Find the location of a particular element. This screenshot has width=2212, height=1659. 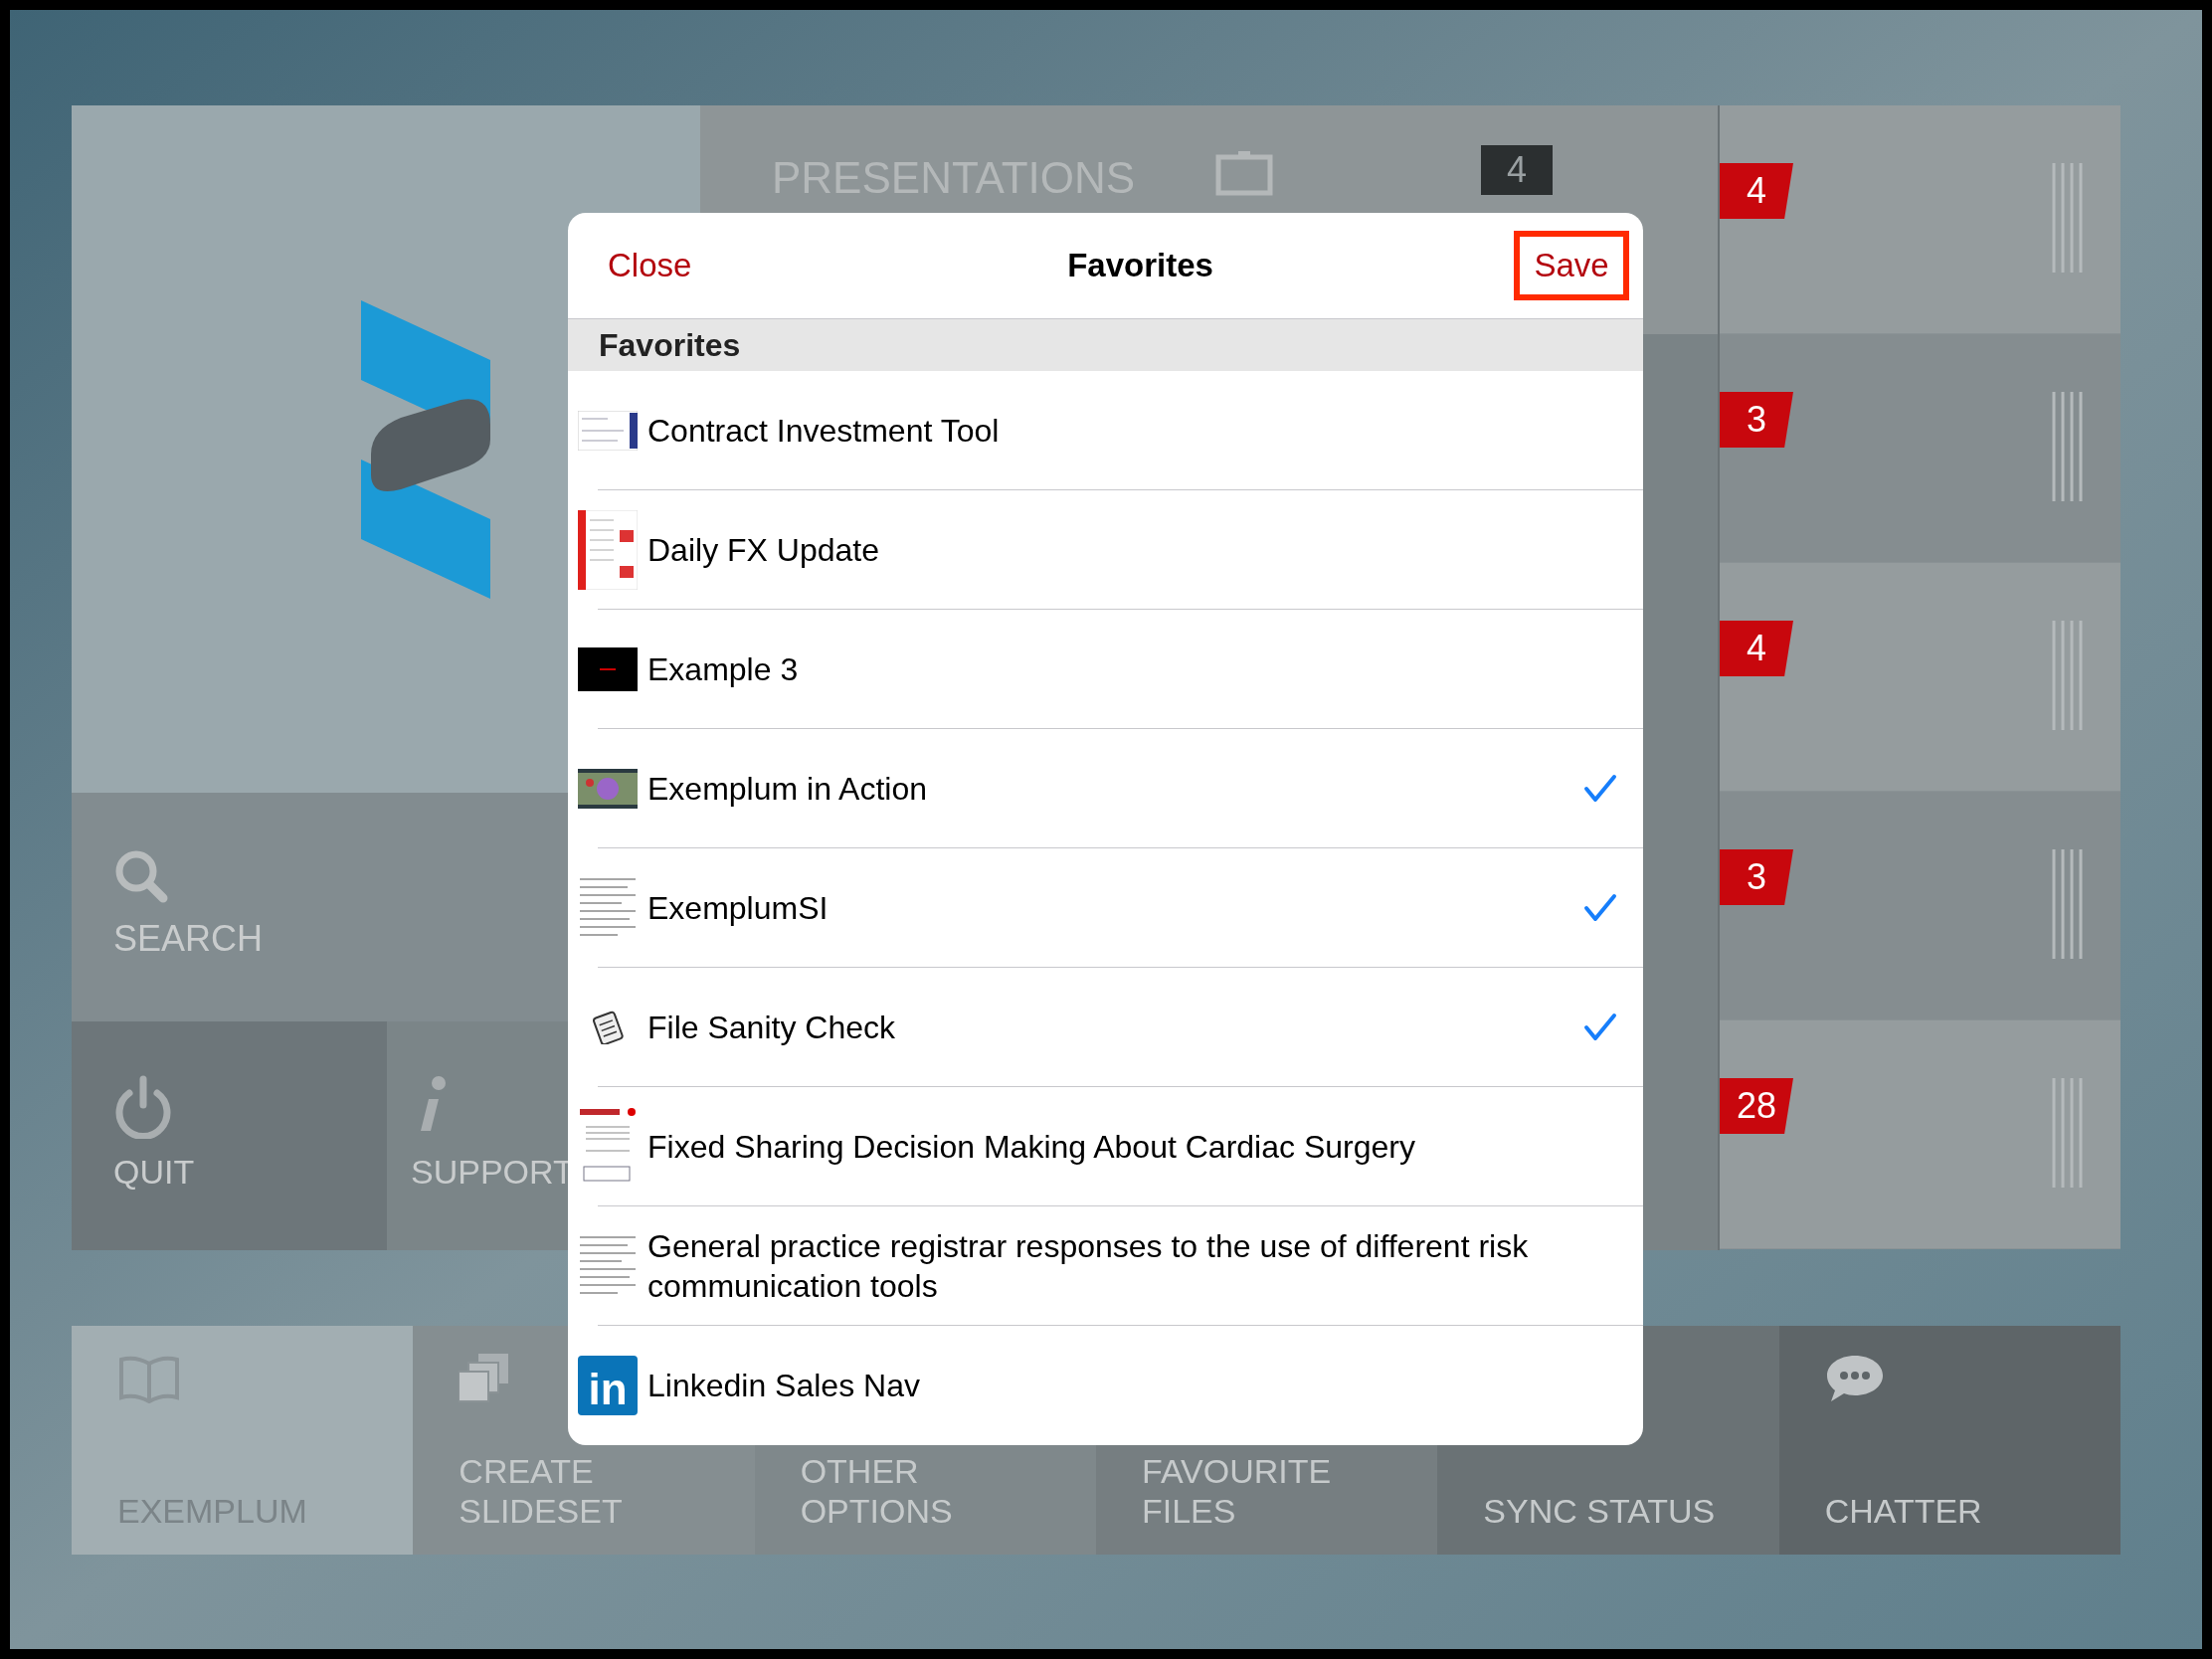

favorite-title: Example 3 is located at coordinates (723, 669).